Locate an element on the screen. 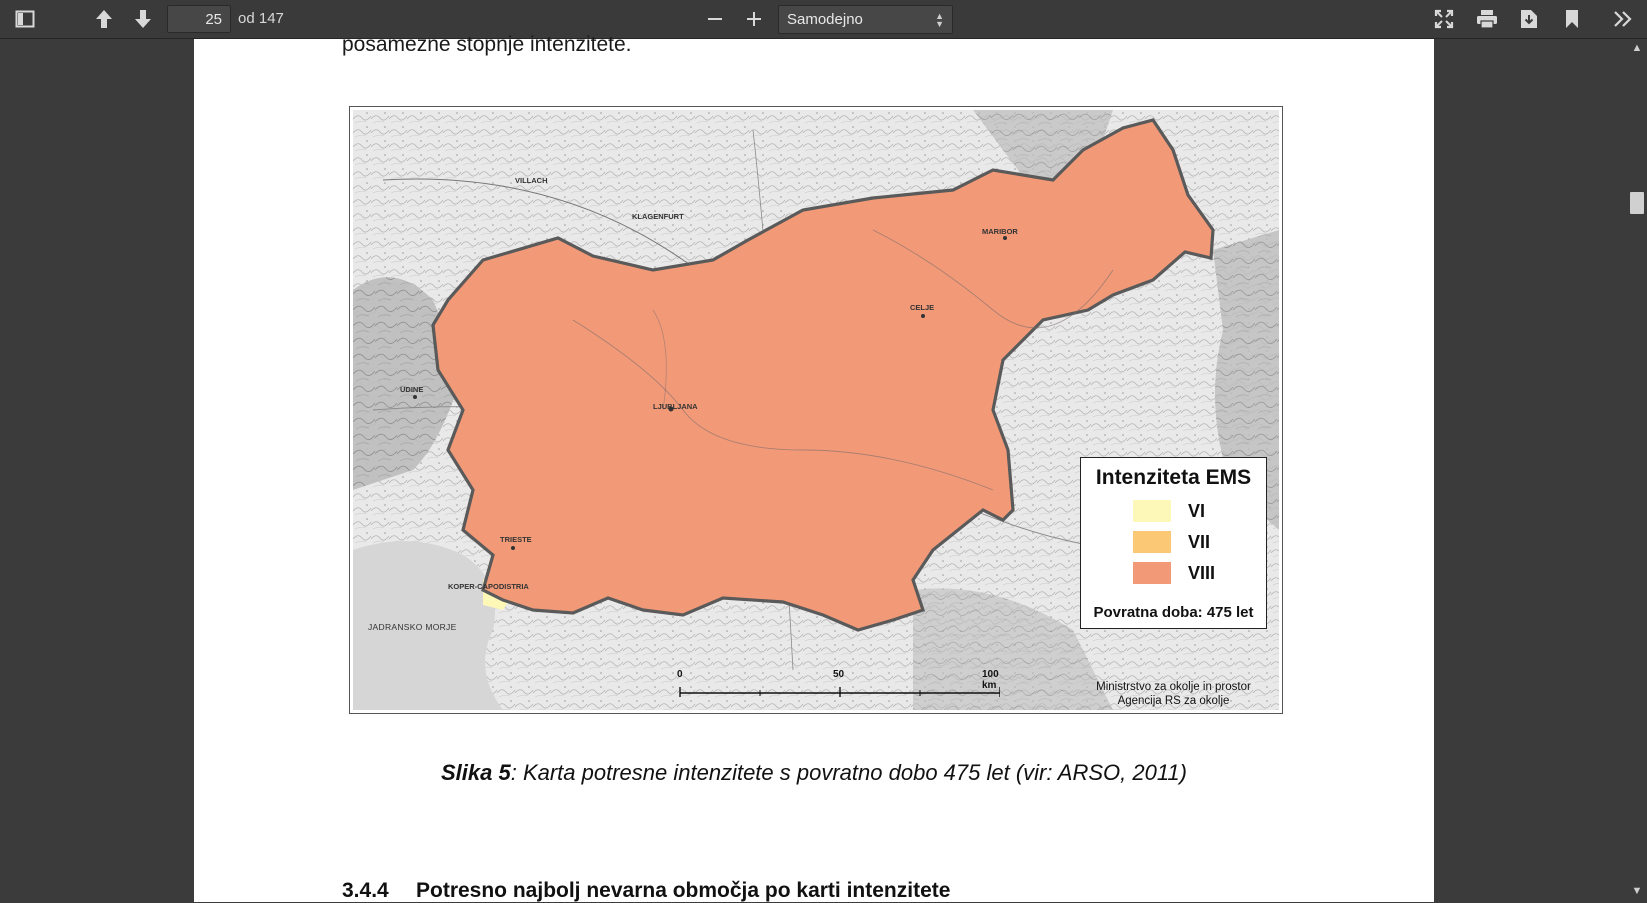 The image size is (1647, 903). scroll-down-arrow-icon: ▼ is located at coordinates (1637, 892).